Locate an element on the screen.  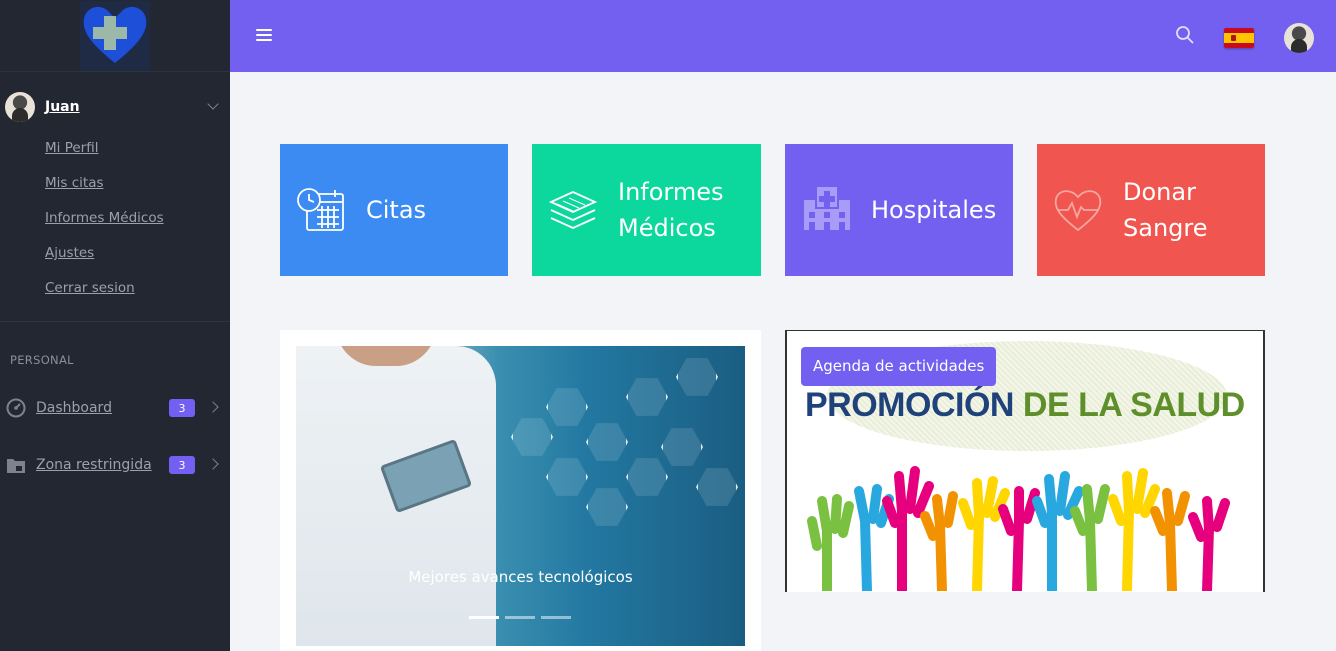
section-label: PERSONAL is located at coordinates (42, 360).